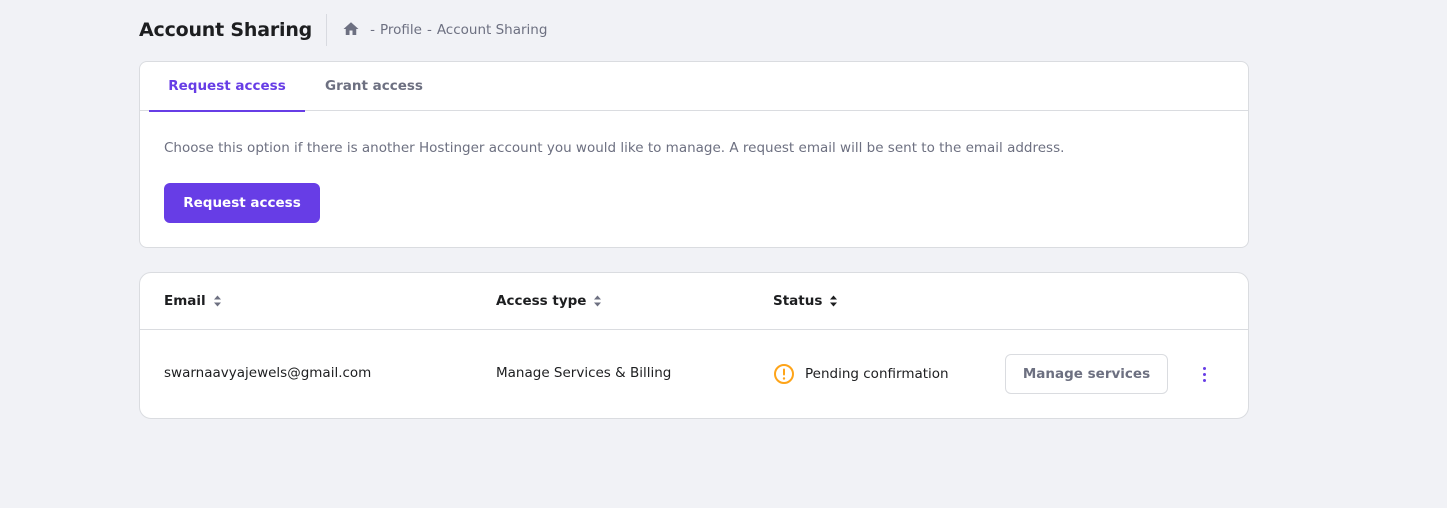 Image resolution: width=1447 pixels, height=508 pixels. I want to click on warning-circle-icon, so click(784, 374).